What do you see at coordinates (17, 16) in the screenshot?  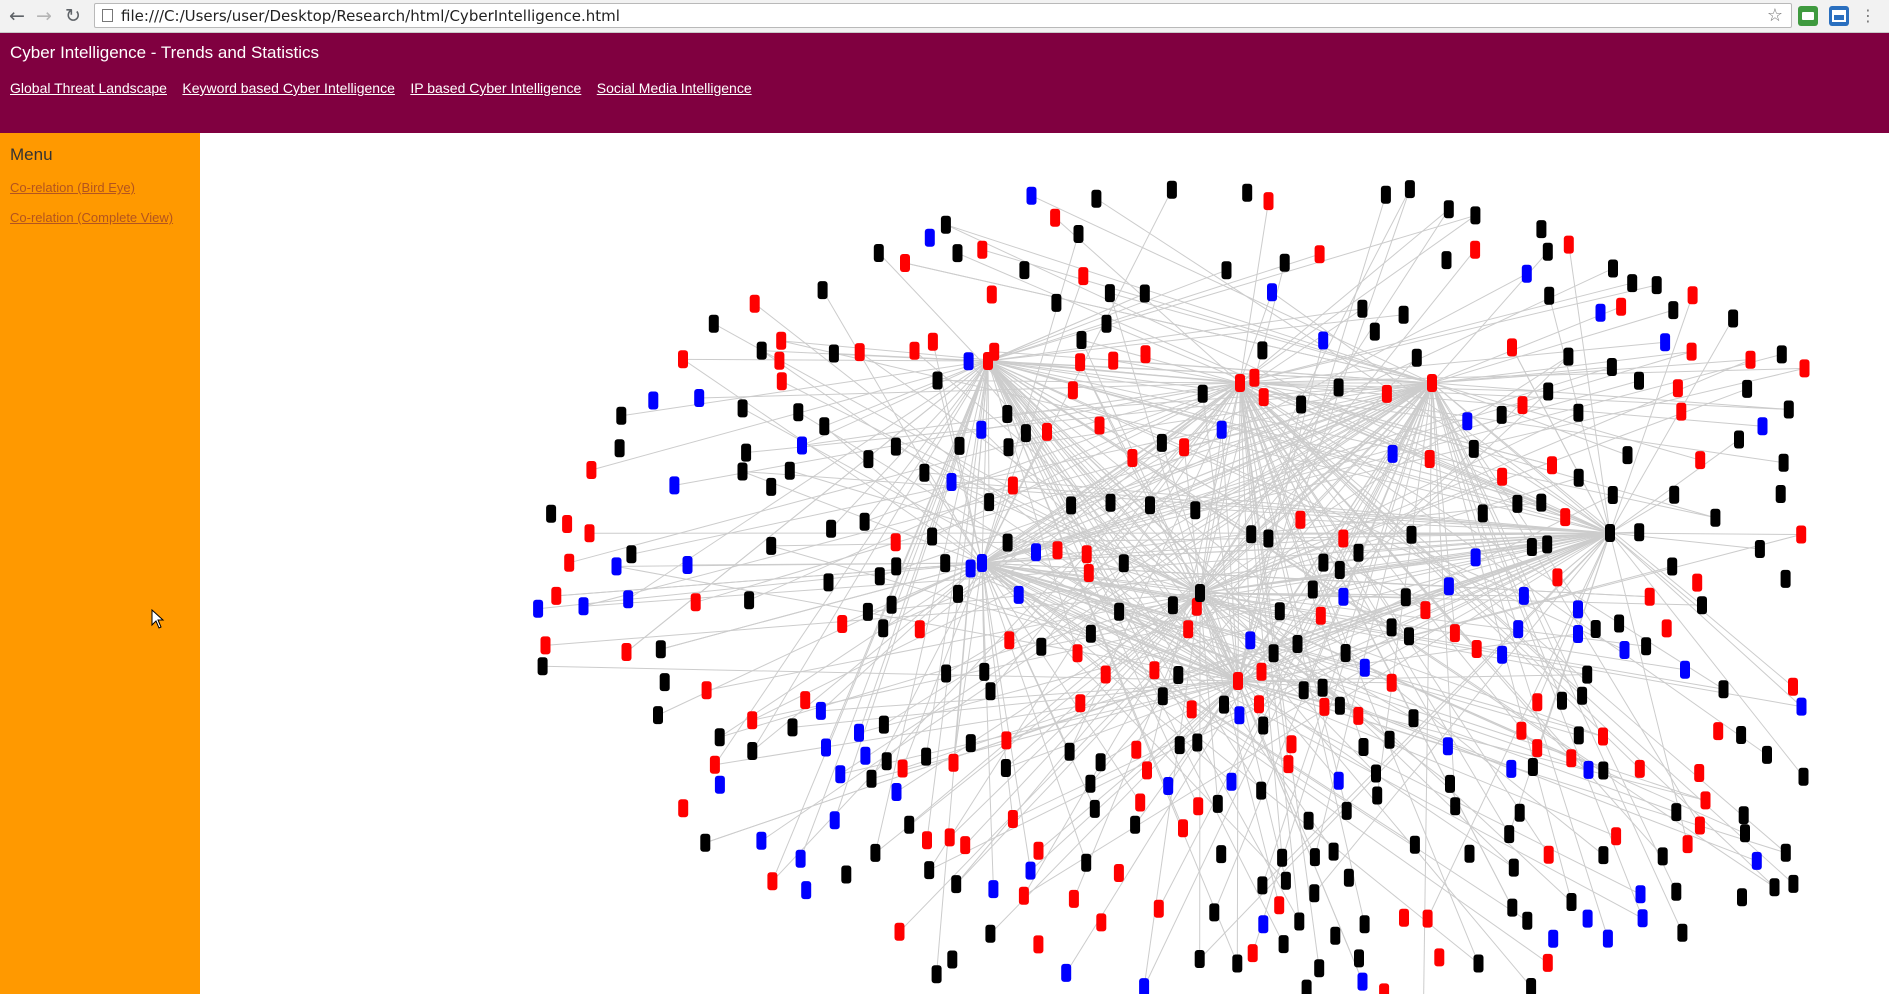 I see `back-arrow-icon: ←` at bounding box center [17, 16].